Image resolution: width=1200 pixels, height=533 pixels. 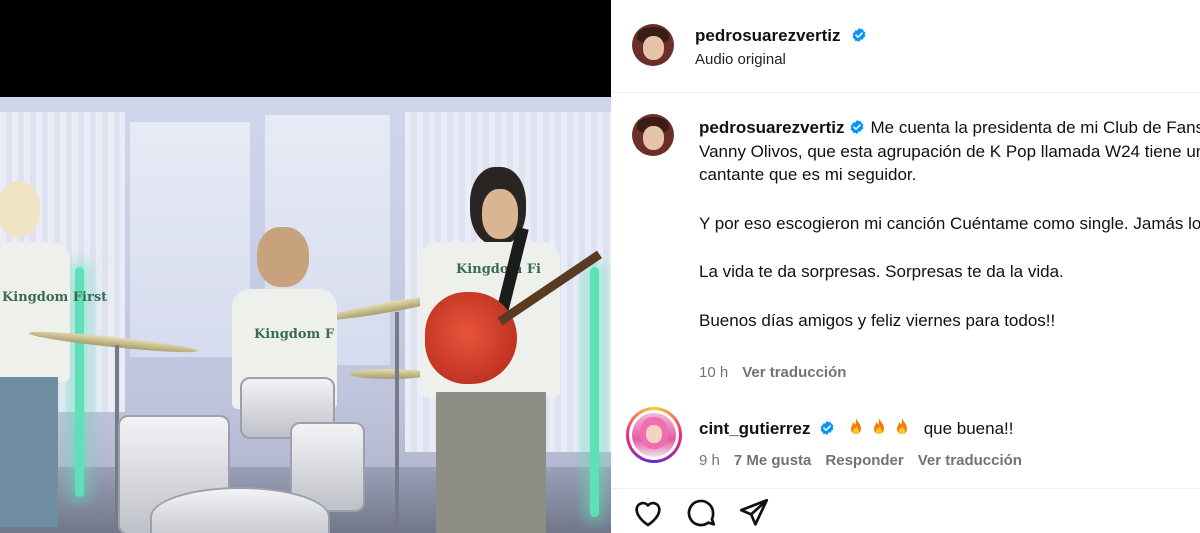 I want to click on translate-button: Ver traducción, so click(x=794, y=372).